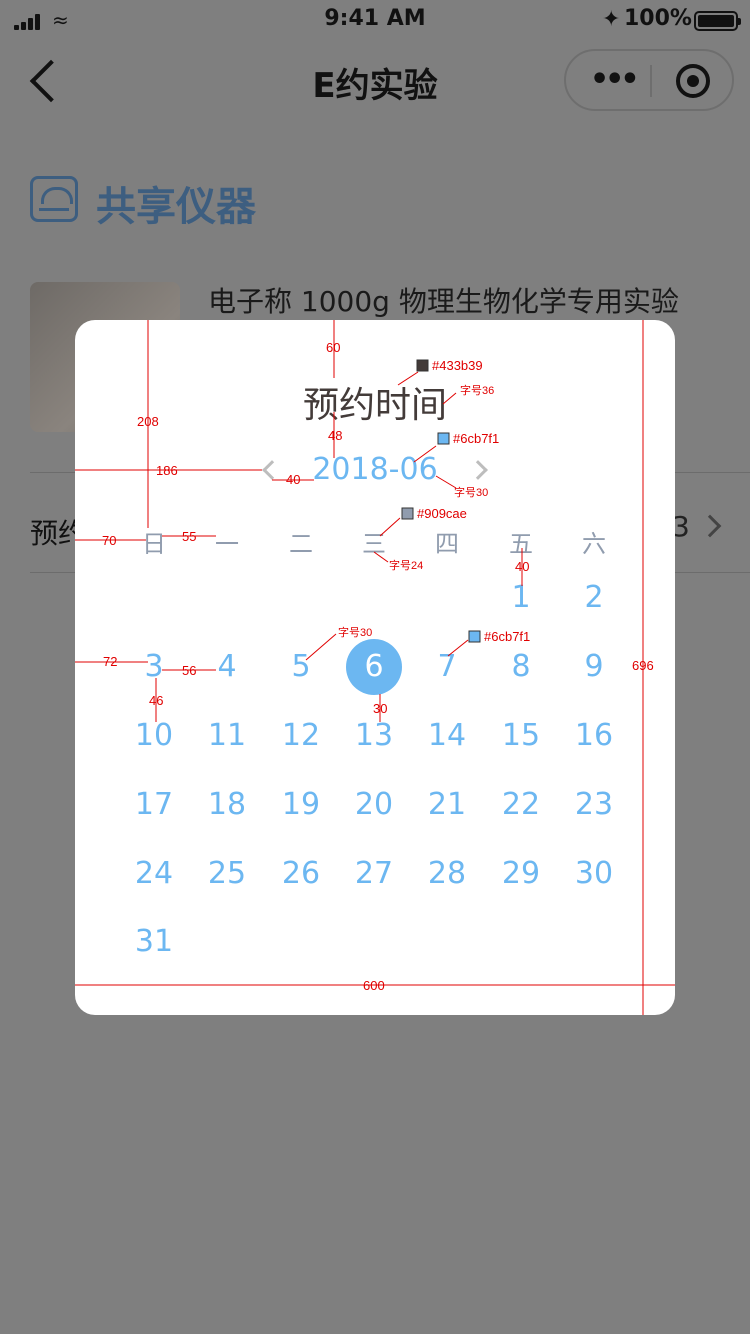  I want to click on ann-60: 60, so click(333, 347).